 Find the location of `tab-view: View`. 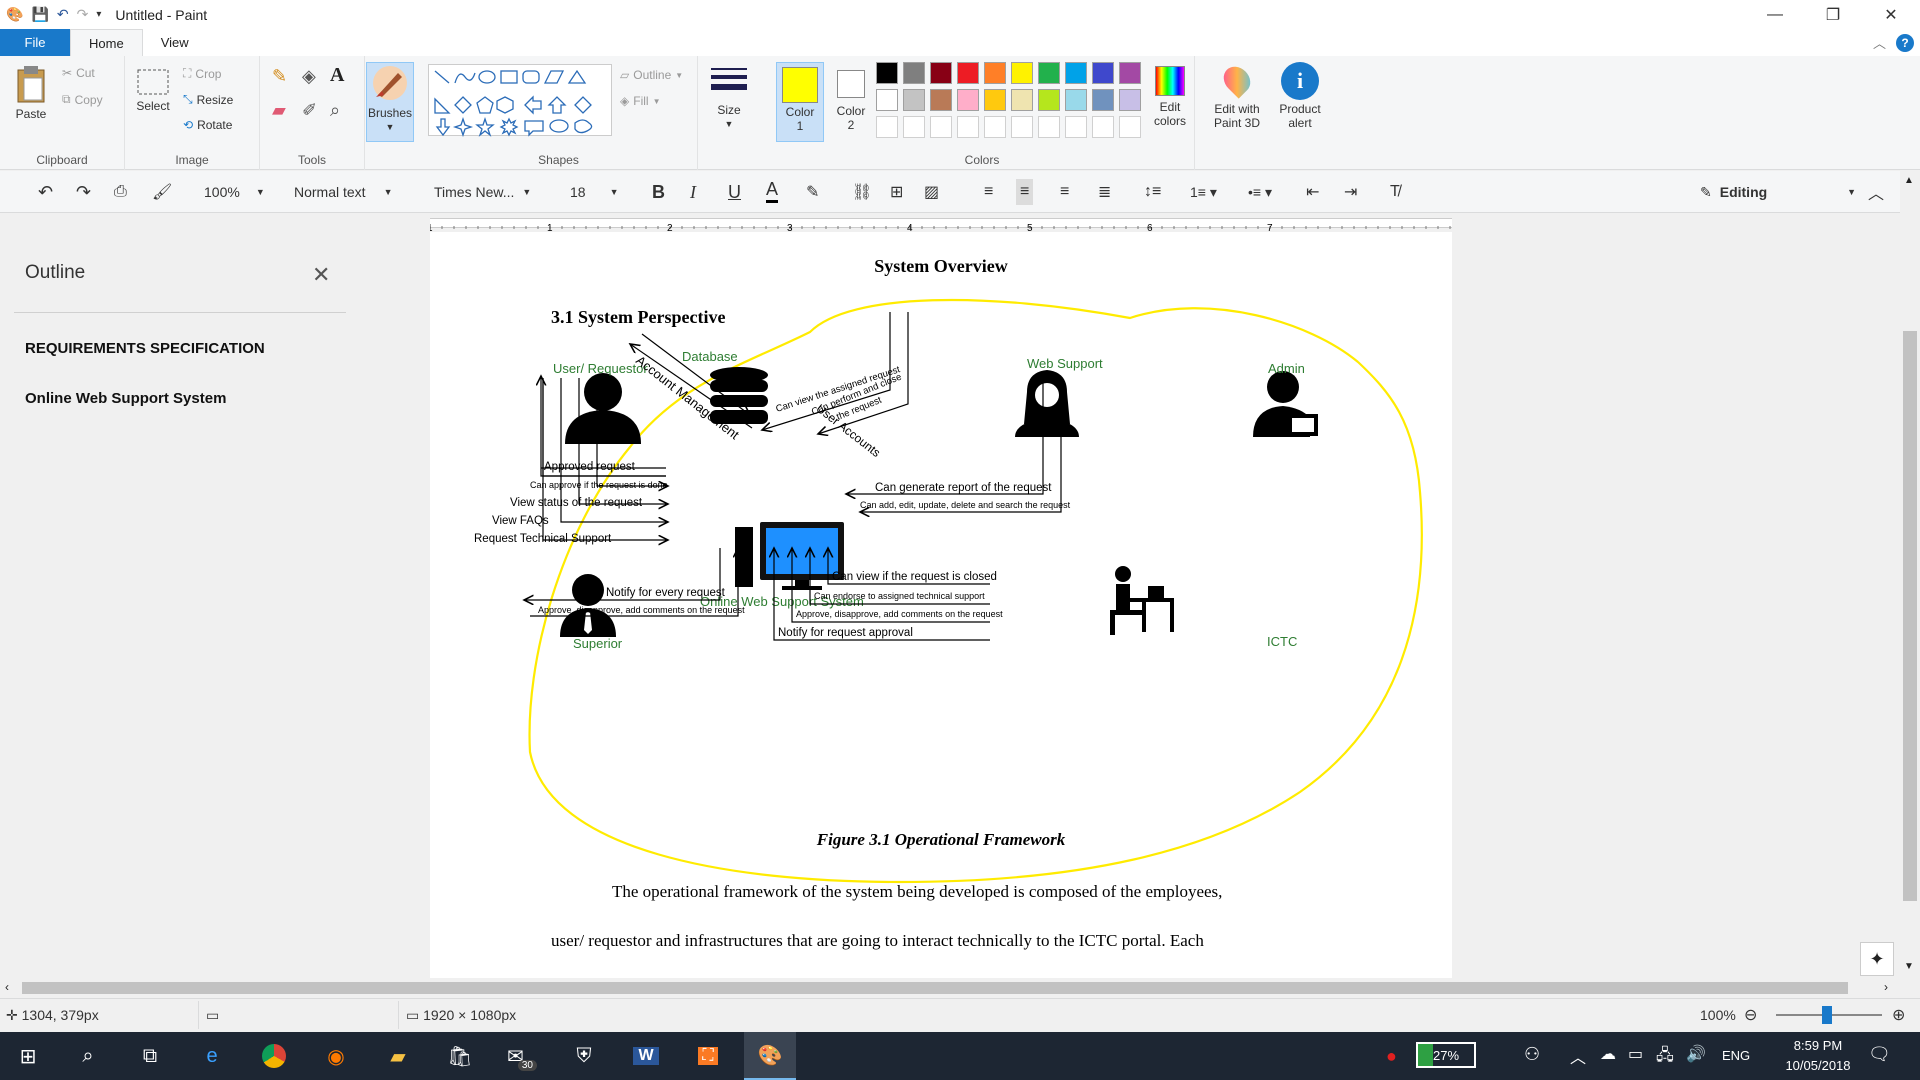

tab-view: View is located at coordinates (175, 42).